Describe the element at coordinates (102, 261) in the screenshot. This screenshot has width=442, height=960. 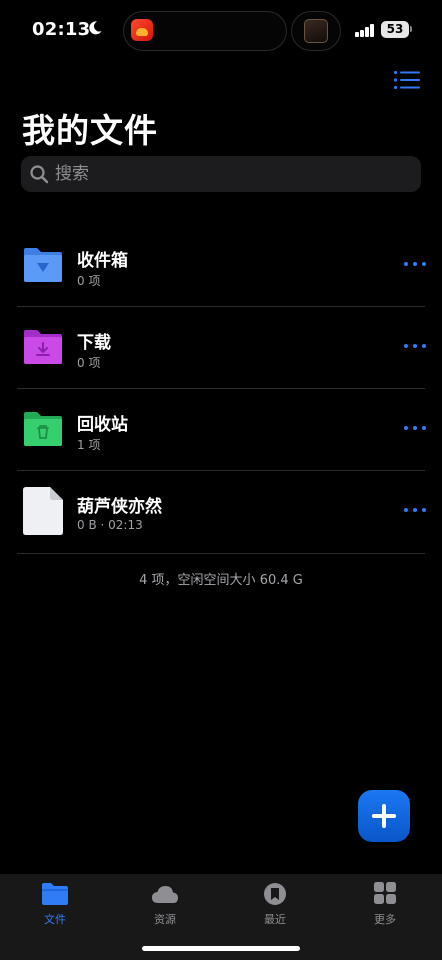
I see `file-name: 收件箱` at that location.